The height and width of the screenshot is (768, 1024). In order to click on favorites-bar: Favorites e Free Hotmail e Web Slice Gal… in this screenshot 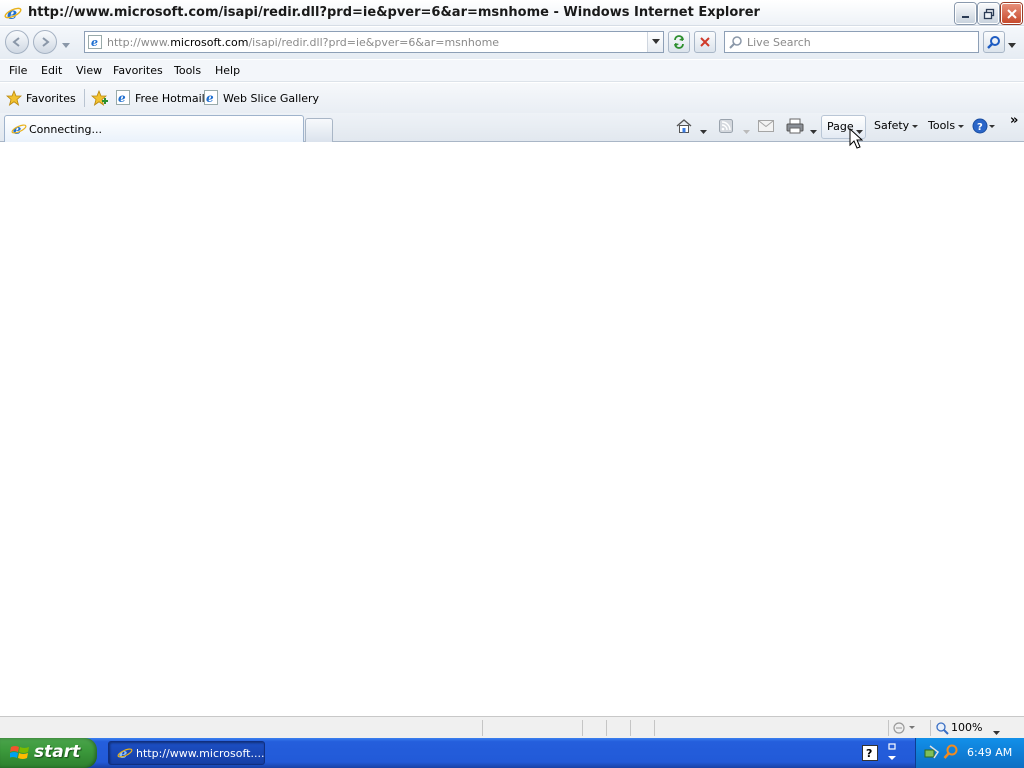, I will do `click(512, 98)`.